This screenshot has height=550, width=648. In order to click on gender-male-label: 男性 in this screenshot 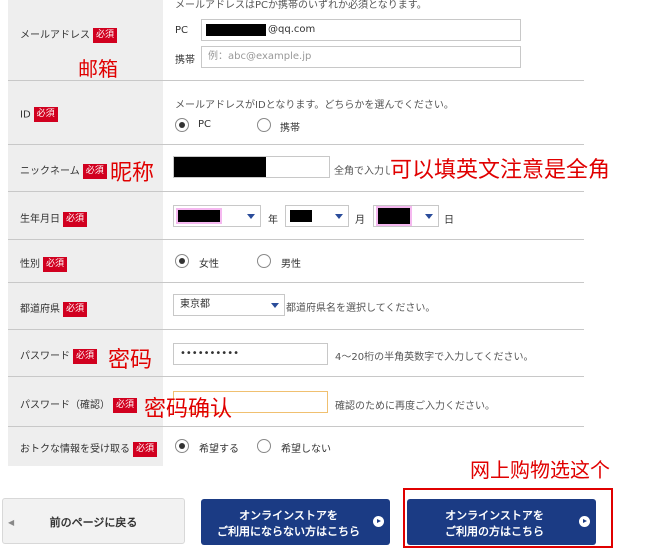, I will do `click(291, 264)`.